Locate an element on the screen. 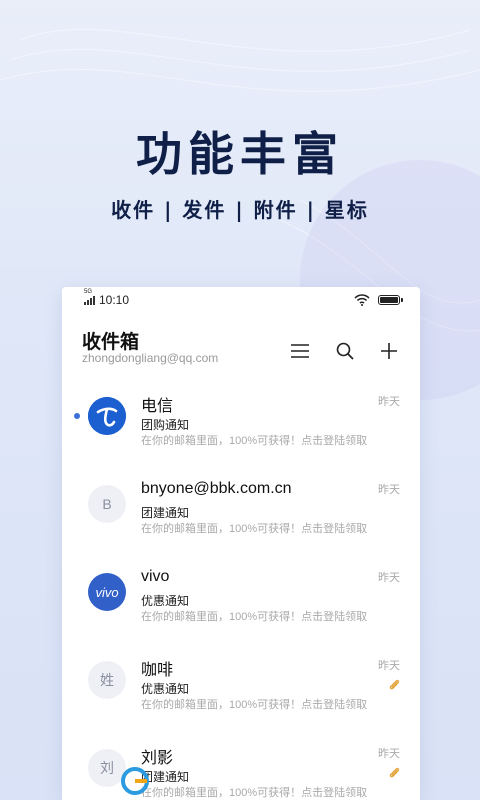  mail-item: 电信 团购通知 在你的邮箱里面，100%可获得！点击登陆领取 昨天 is located at coordinates (241, 429).